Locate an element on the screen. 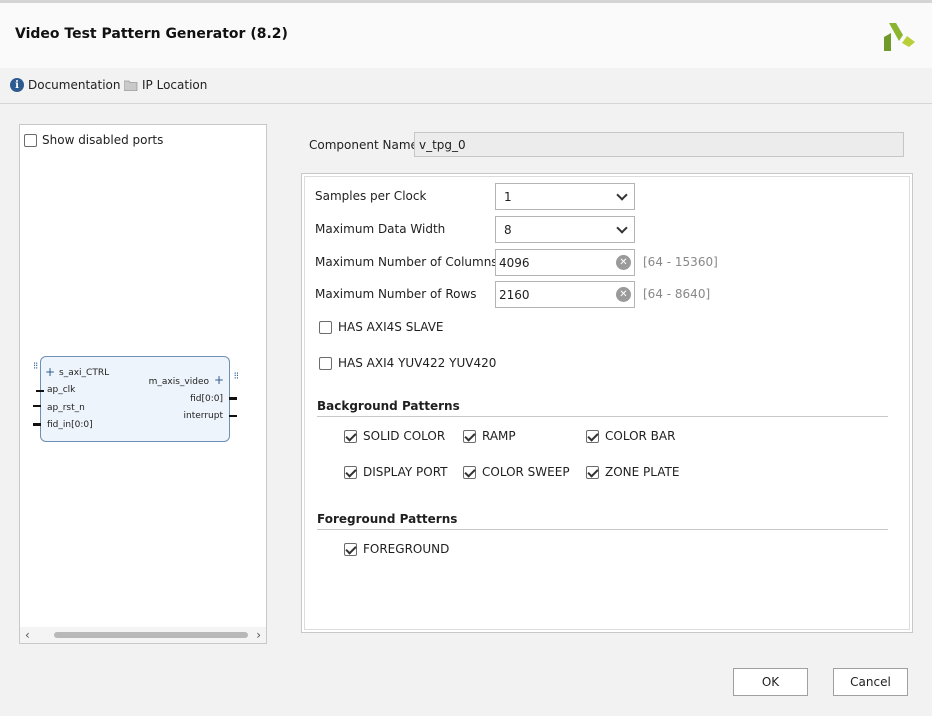 This screenshot has height=716, width=932. max-data-width-label: Maximum Data Width is located at coordinates (380, 229).